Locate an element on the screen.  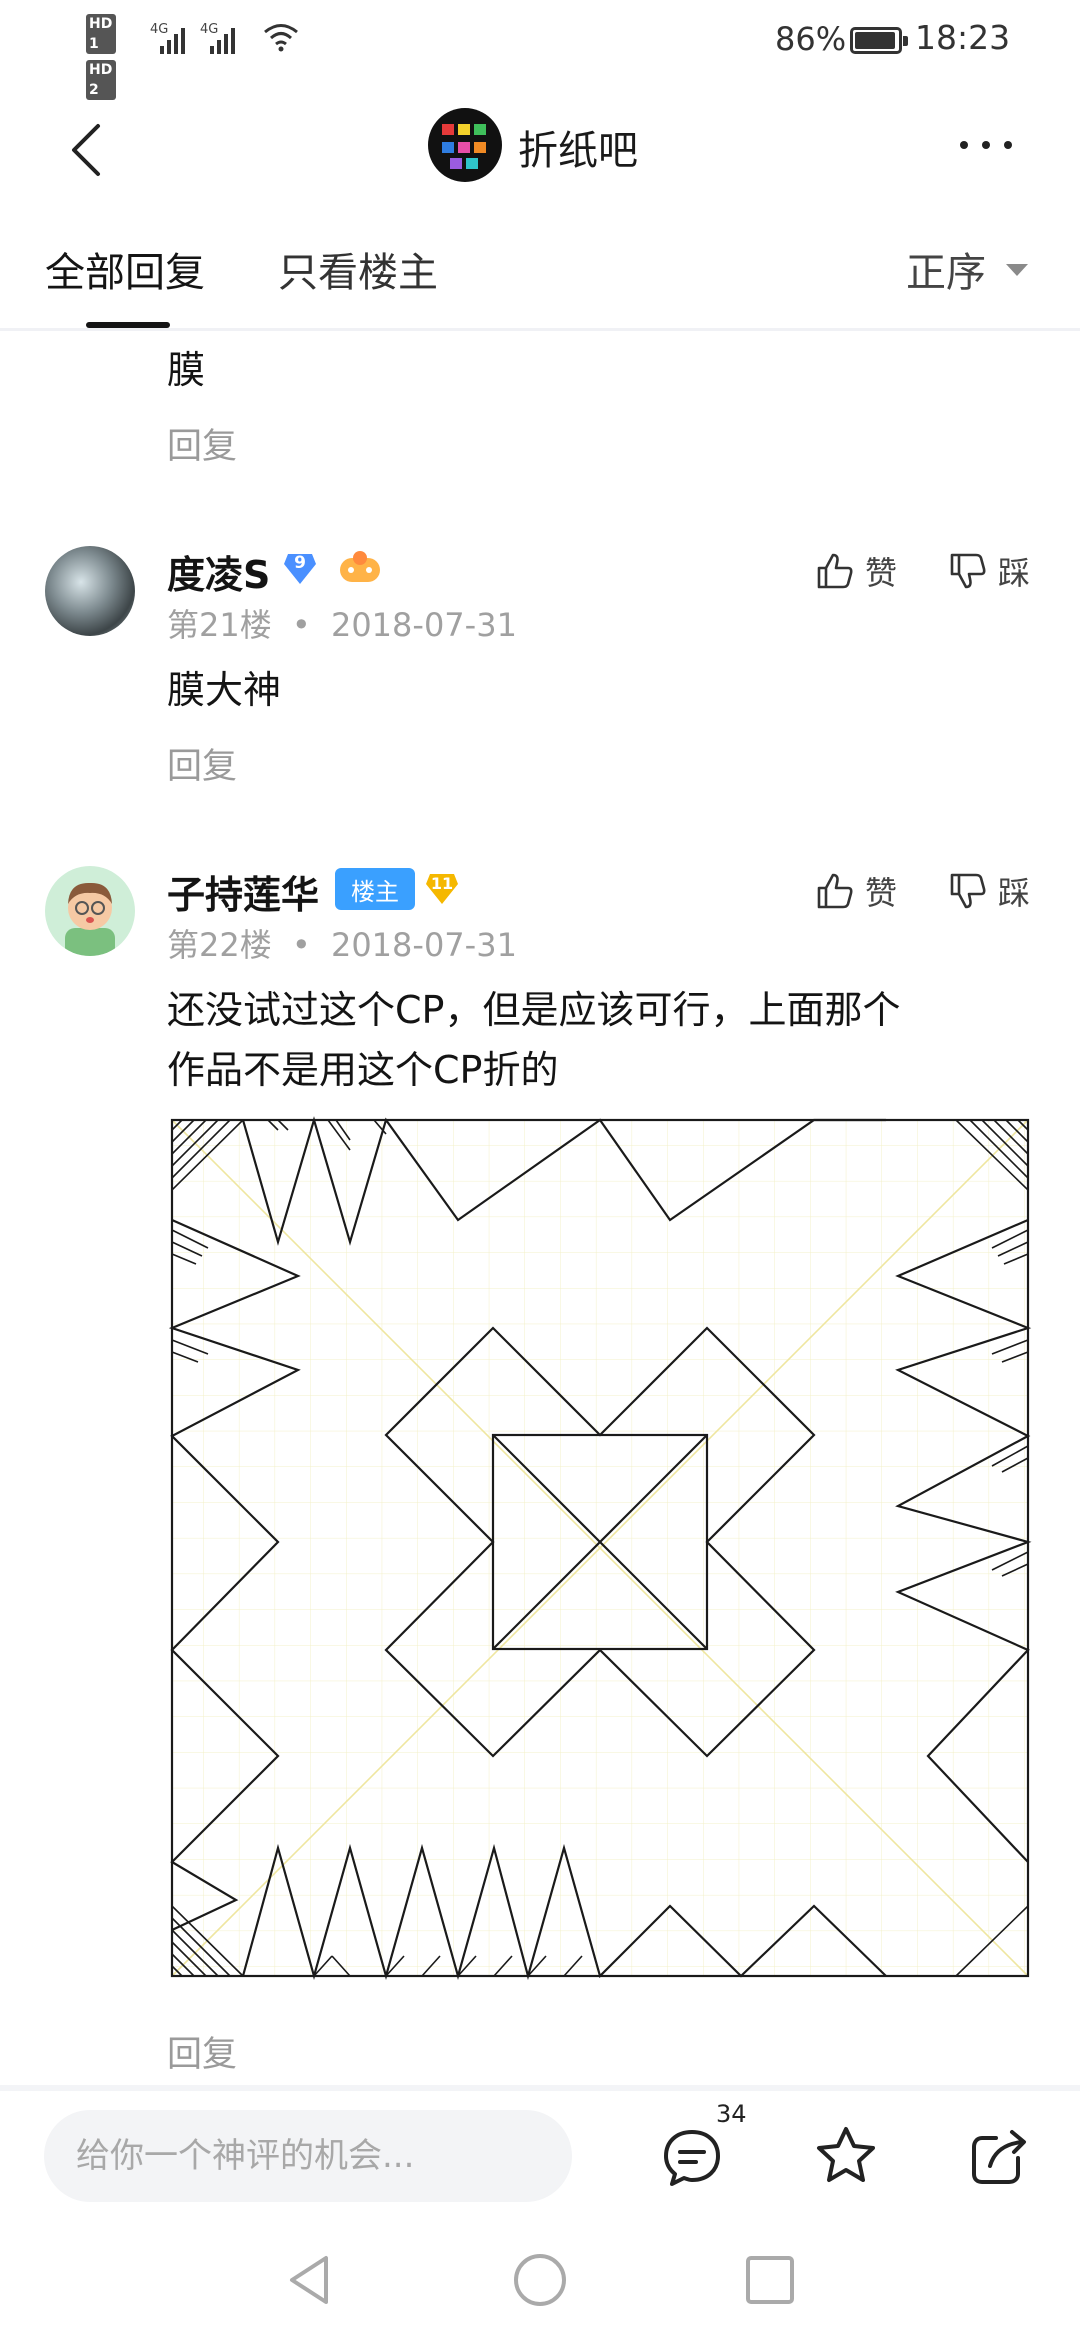
tab-all-replies: 全部回复 is located at coordinates (125, 269).